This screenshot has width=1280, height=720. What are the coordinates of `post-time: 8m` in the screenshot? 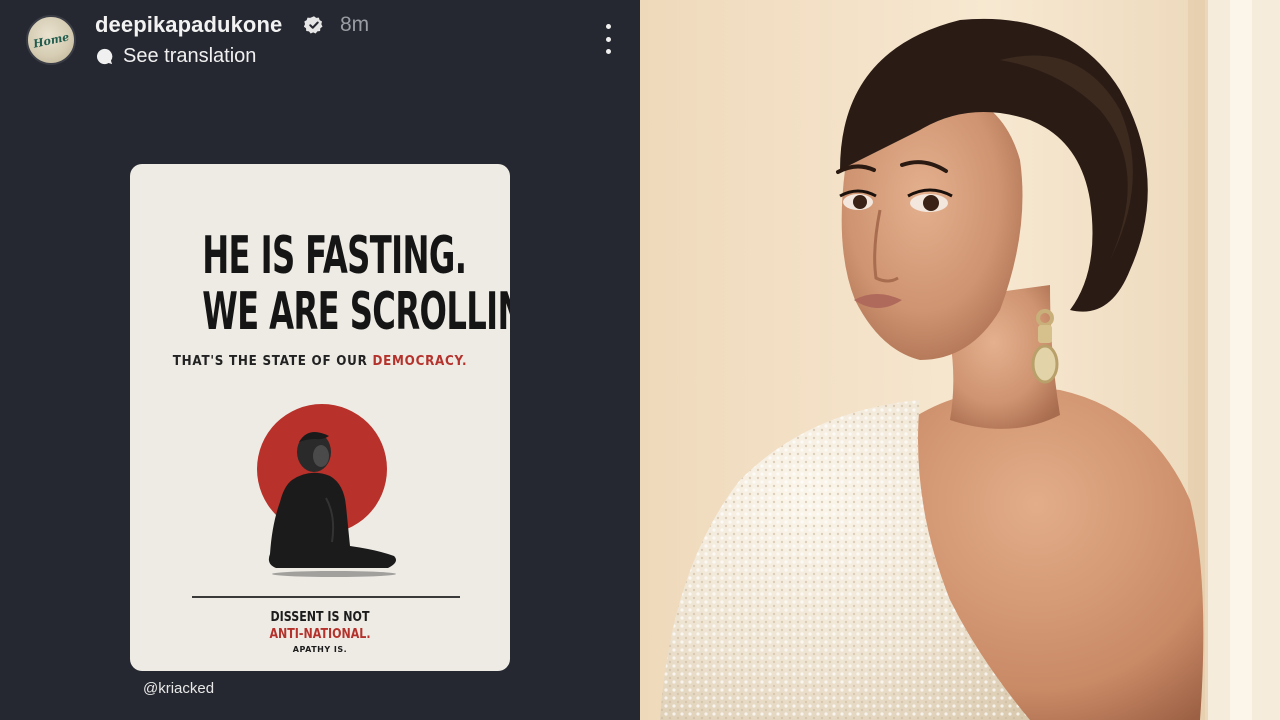 It's located at (355, 24).